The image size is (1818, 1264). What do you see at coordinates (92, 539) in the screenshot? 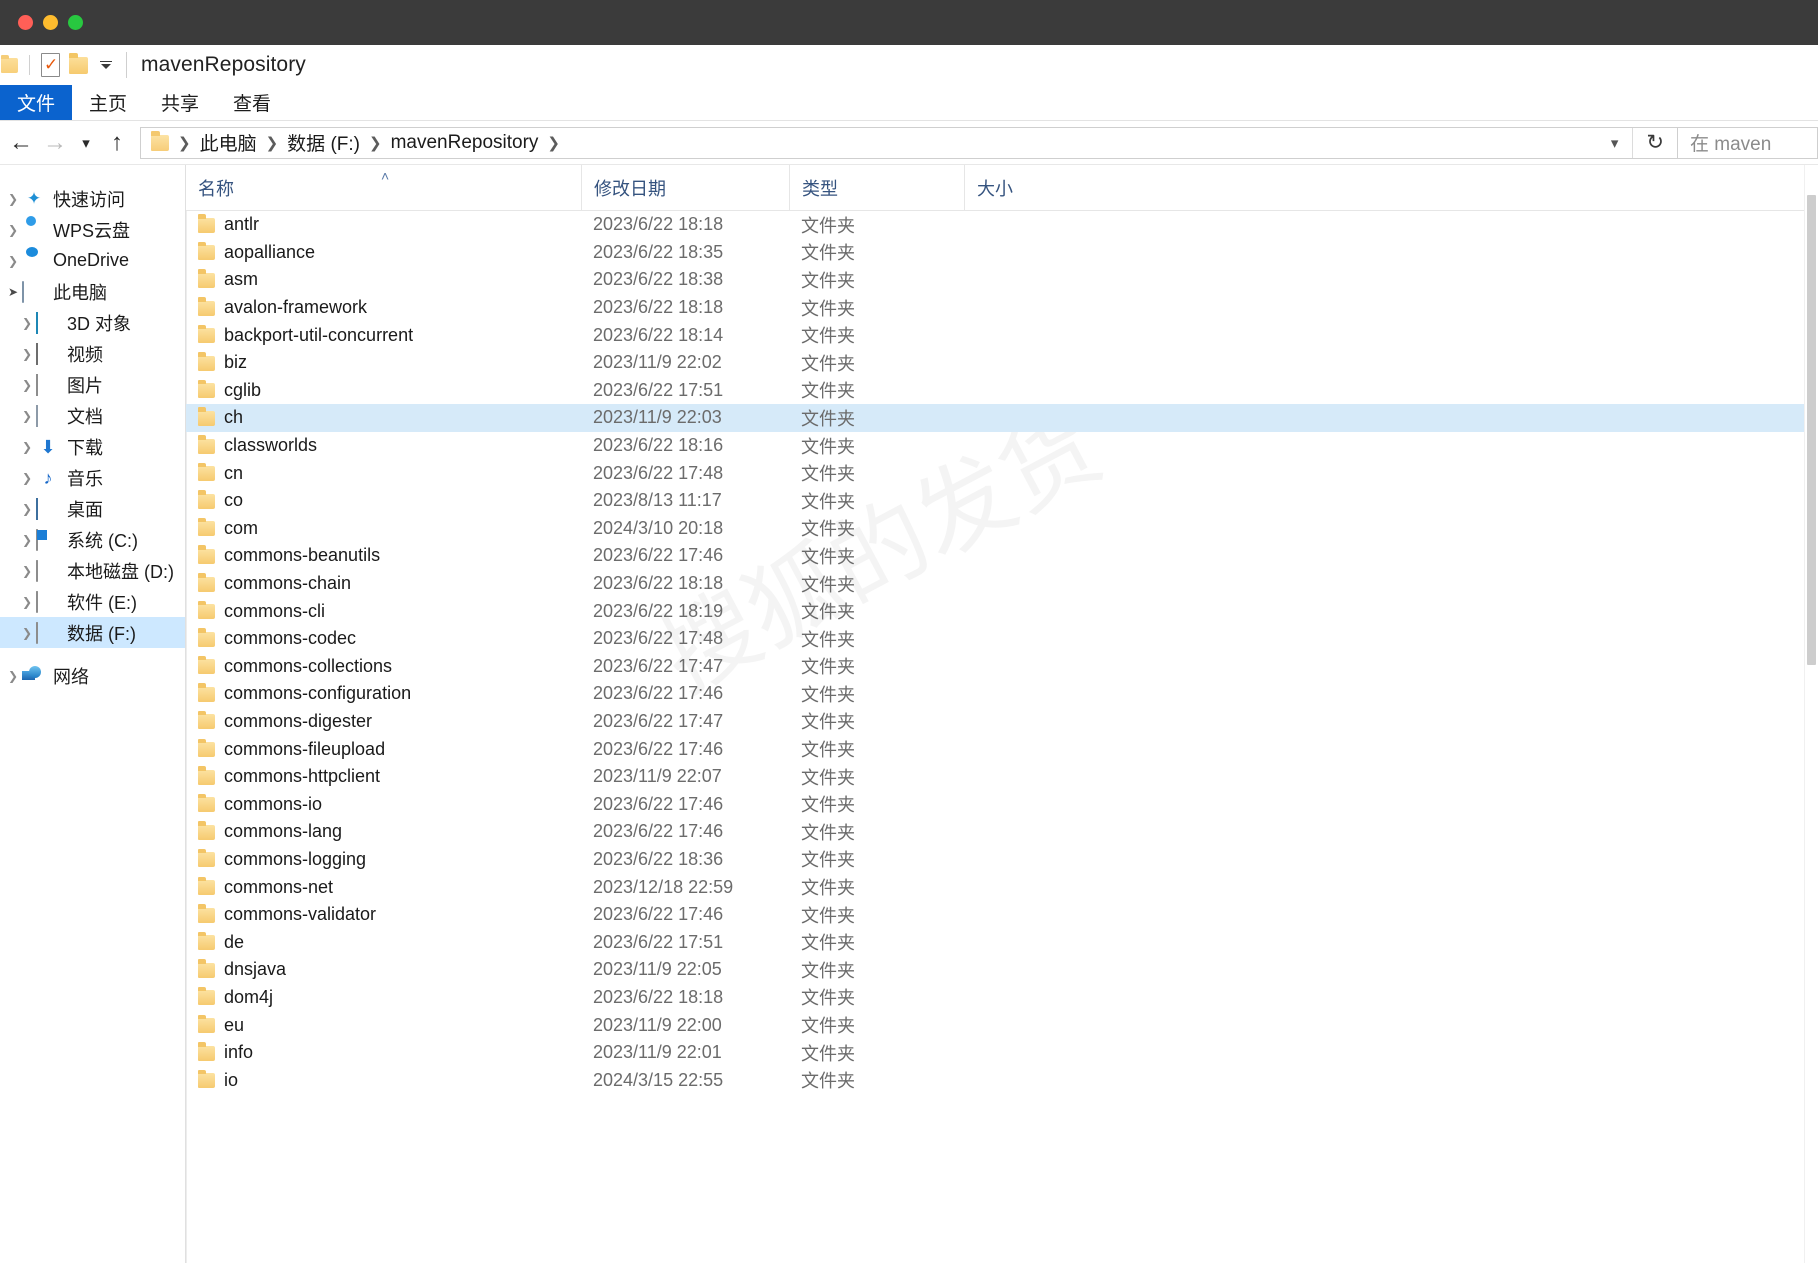
I see `sidebar-item-system-drive-c: ❯ 系统 (C:)` at bounding box center [92, 539].